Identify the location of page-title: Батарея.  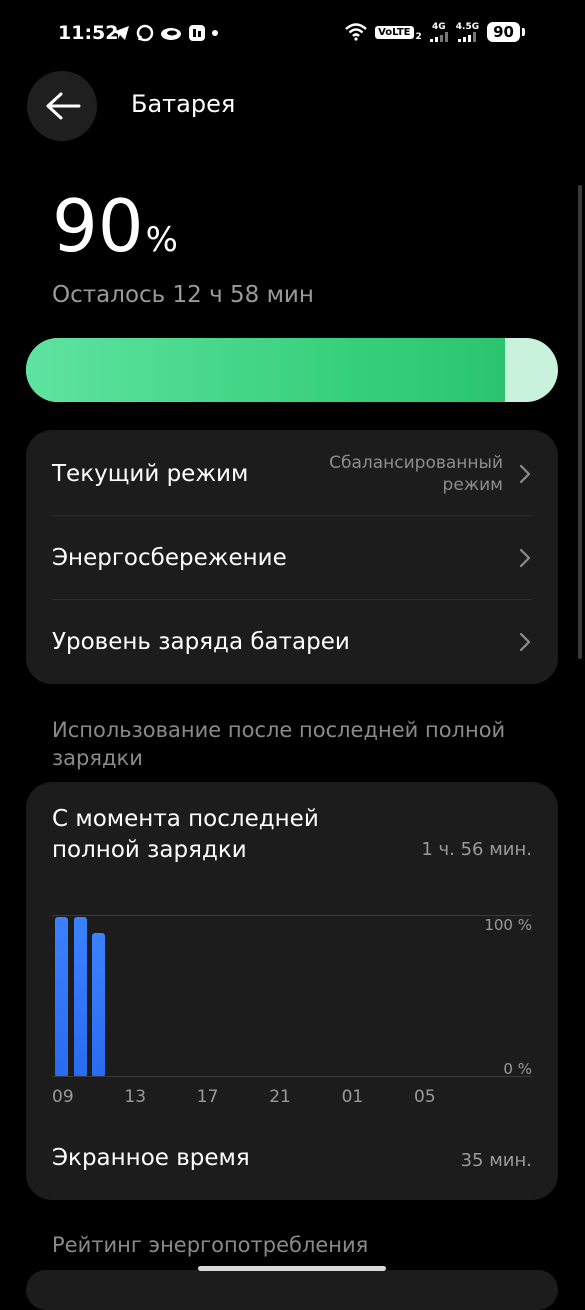
(183, 104).